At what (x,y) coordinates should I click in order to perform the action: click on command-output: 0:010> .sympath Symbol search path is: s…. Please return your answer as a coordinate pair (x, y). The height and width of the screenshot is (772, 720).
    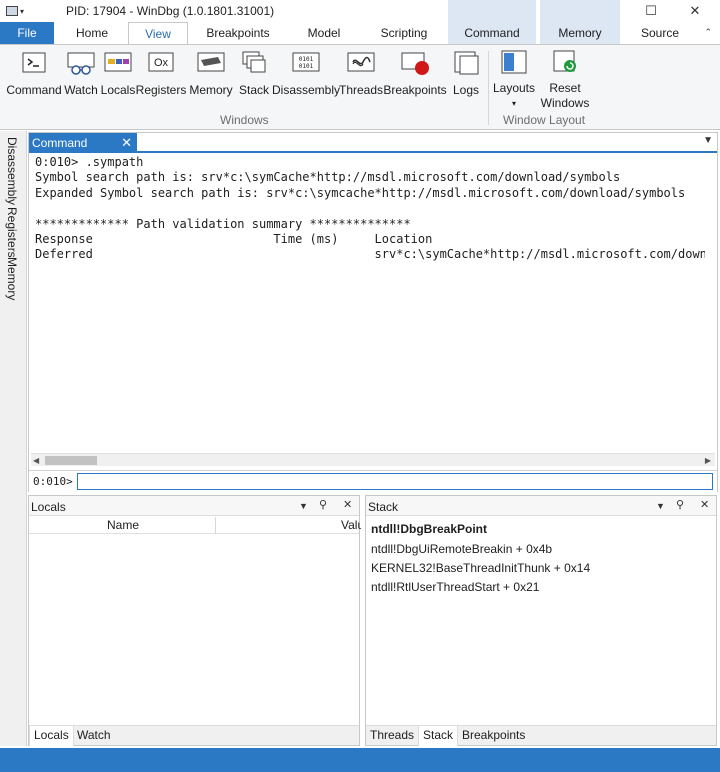
    Looking at the image, I should click on (370, 208).